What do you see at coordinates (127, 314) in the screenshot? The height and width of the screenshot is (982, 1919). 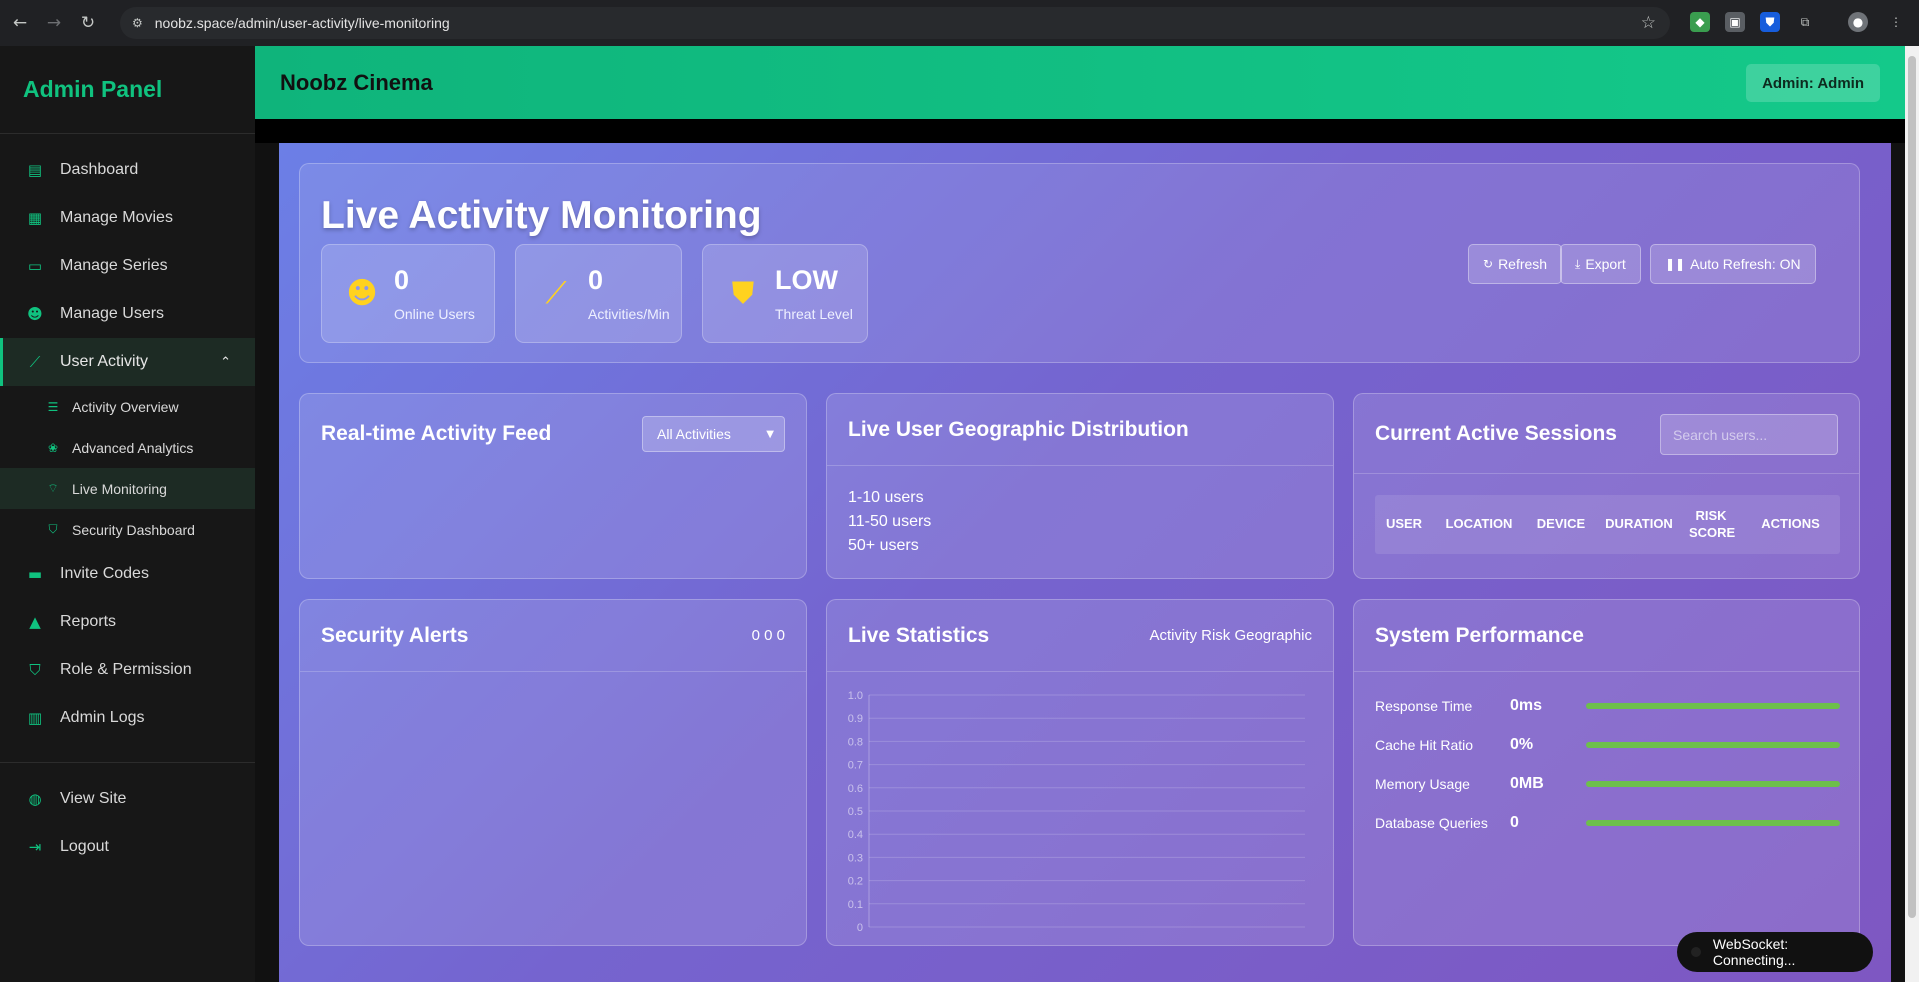 I see `sidebar-item-manage-users: ☻ Manage Users` at bounding box center [127, 314].